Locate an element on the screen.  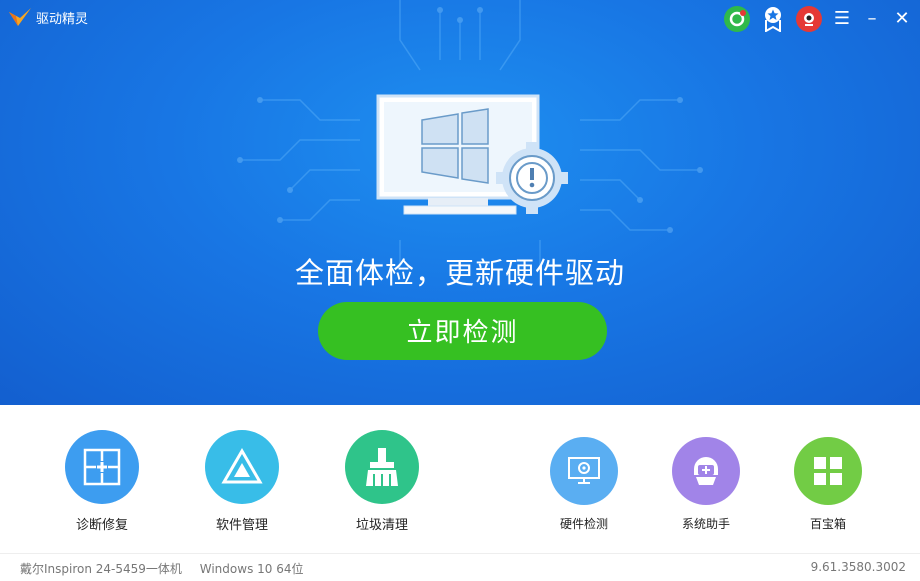
software-manage-icon is located at coordinates (242, 467).